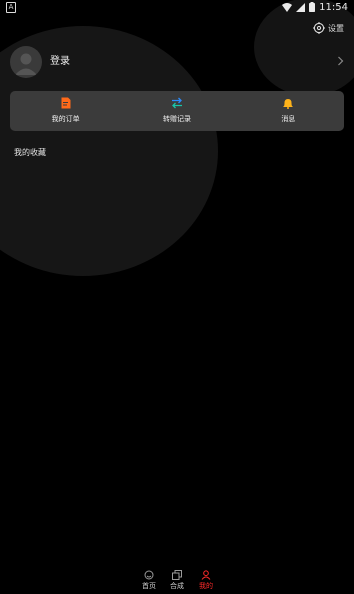 Image resolution: width=354 pixels, height=594 pixels. Describe the element at coordinates (287, 7) in the screenshot. I see `wifi-icon` at that location.